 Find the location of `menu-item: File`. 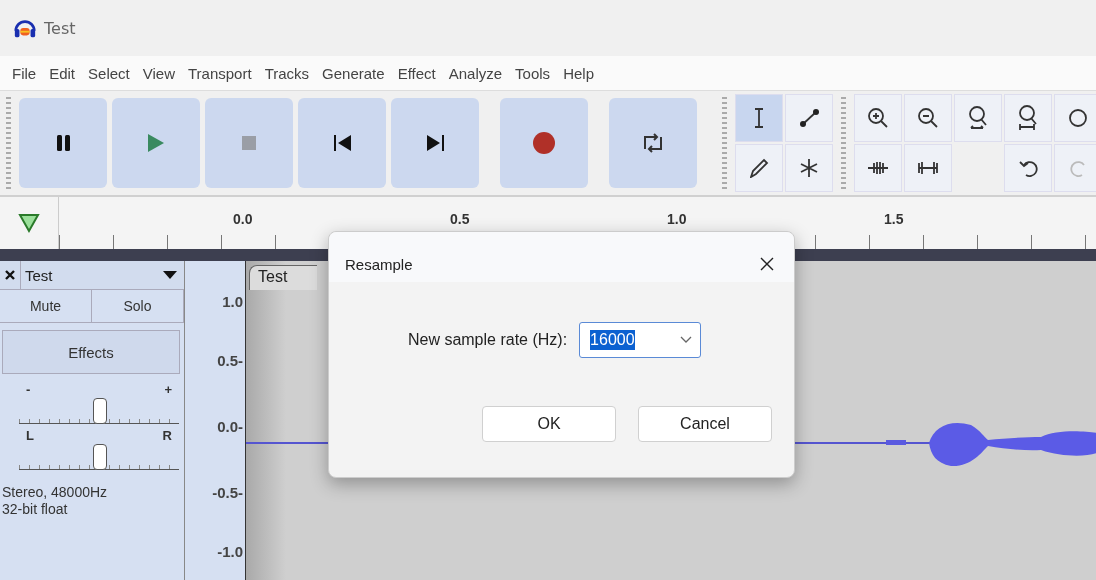

menu-item: File is located at coordinates (24, 73).